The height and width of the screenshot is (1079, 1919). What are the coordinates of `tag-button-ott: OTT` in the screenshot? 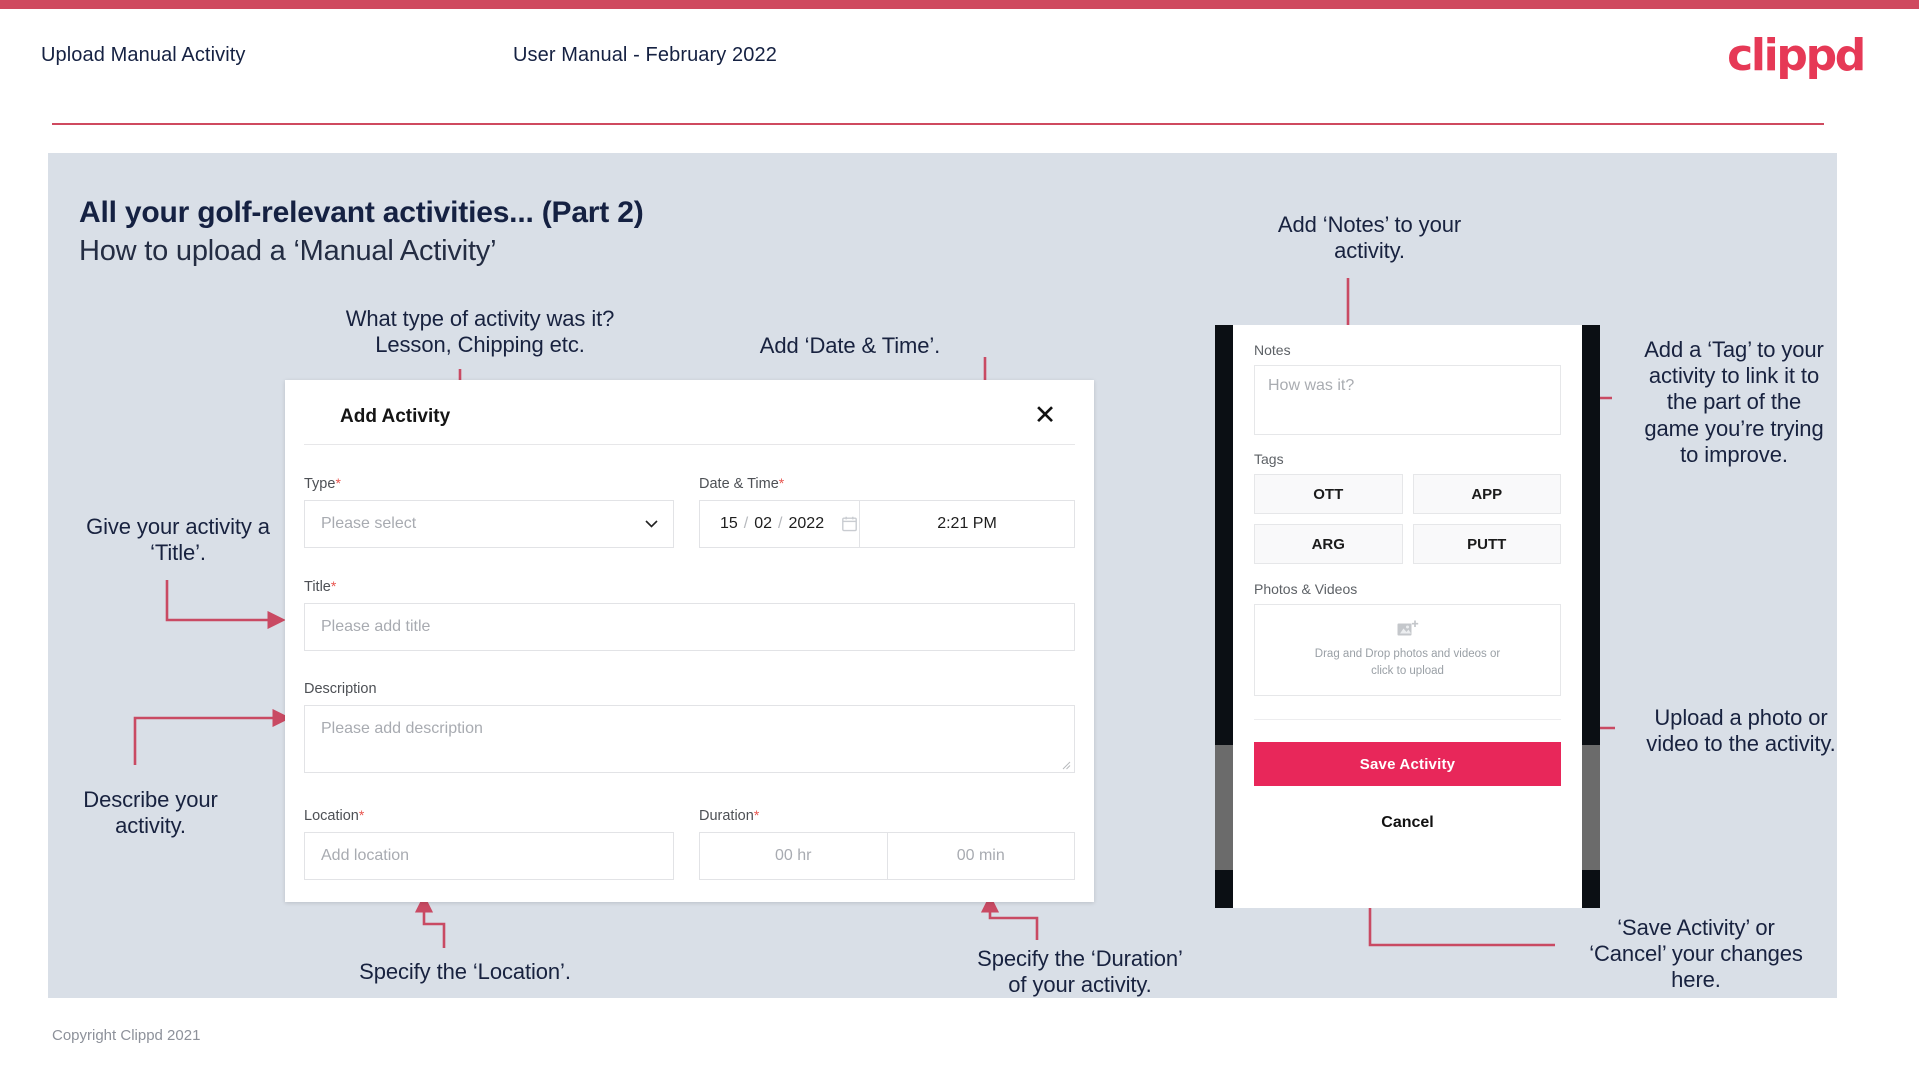 It's located at (1328, 494).